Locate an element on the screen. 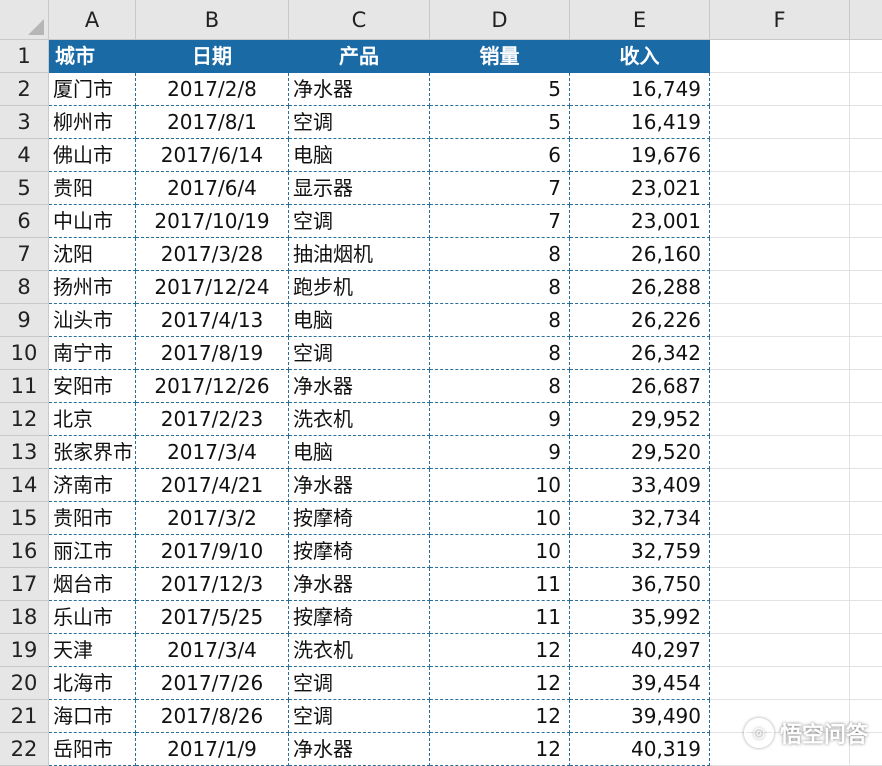  header-revenue: 收入 is located at coordinates (640, 56).